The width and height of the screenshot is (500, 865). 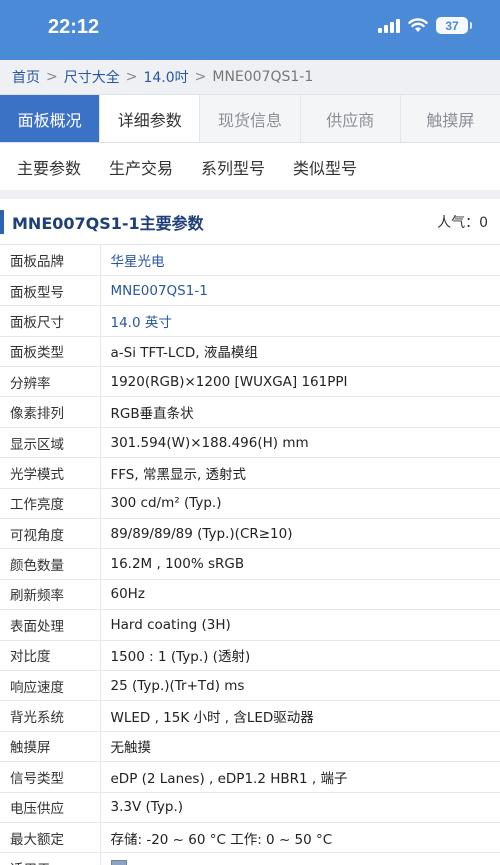 I want to click on table-row: 信号类型 eDP (2 Lanes) , eDP1.2 HBR1 , 端子, so click(x=250, y=777).